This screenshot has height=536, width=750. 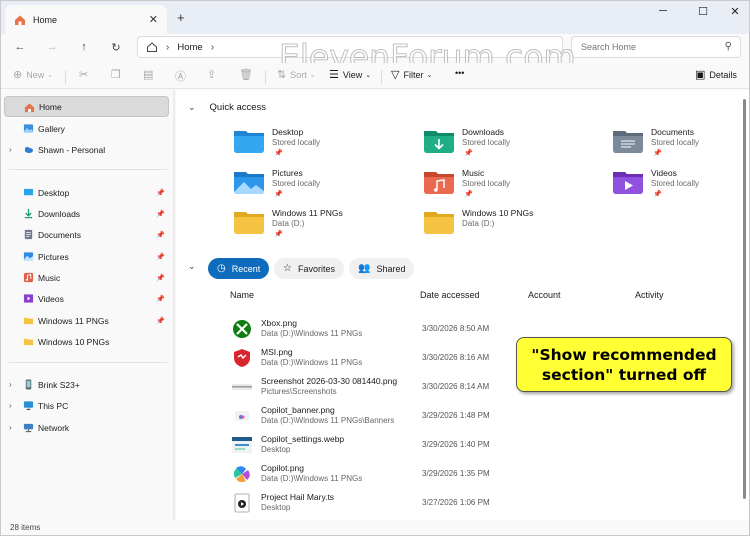 I want to click on up-button: ↑, so click(x=84, y=47).